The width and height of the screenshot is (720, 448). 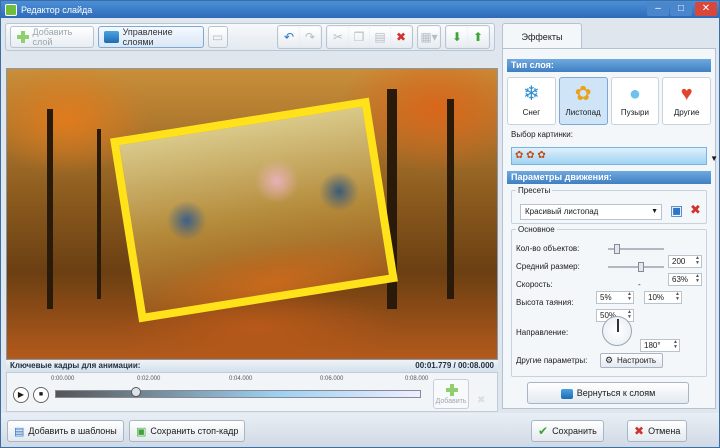 I want to click on add-keyframe-button: Добавить, so click(x=451, y=394).